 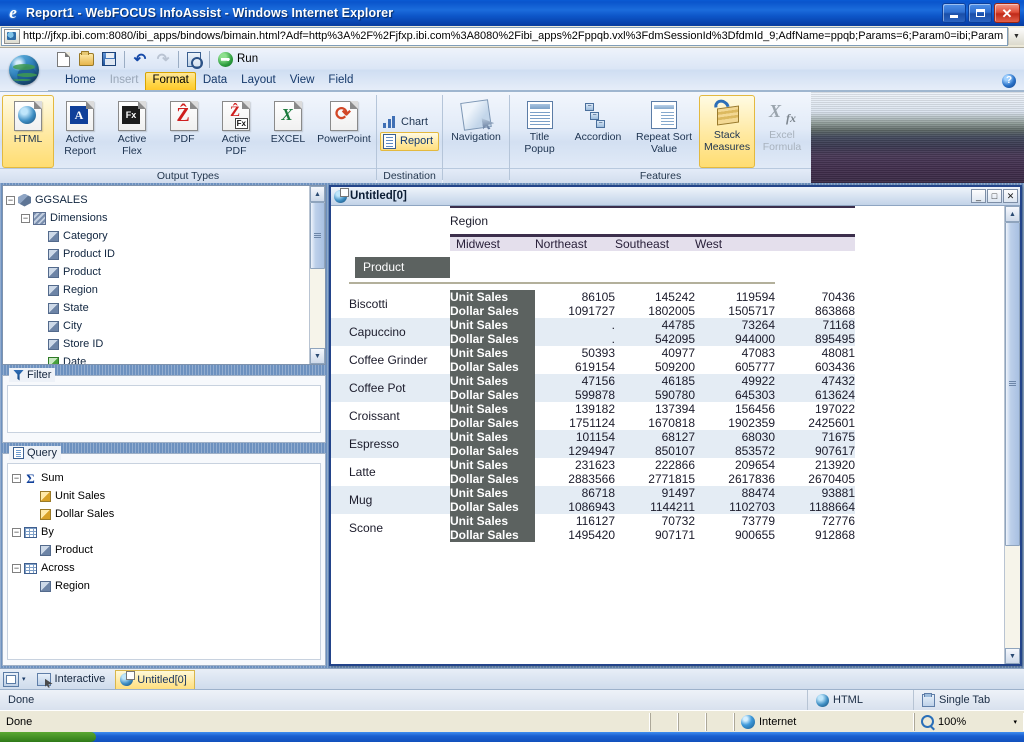 I want to click on query-node-across: − Across, so click(x=164, y=568).